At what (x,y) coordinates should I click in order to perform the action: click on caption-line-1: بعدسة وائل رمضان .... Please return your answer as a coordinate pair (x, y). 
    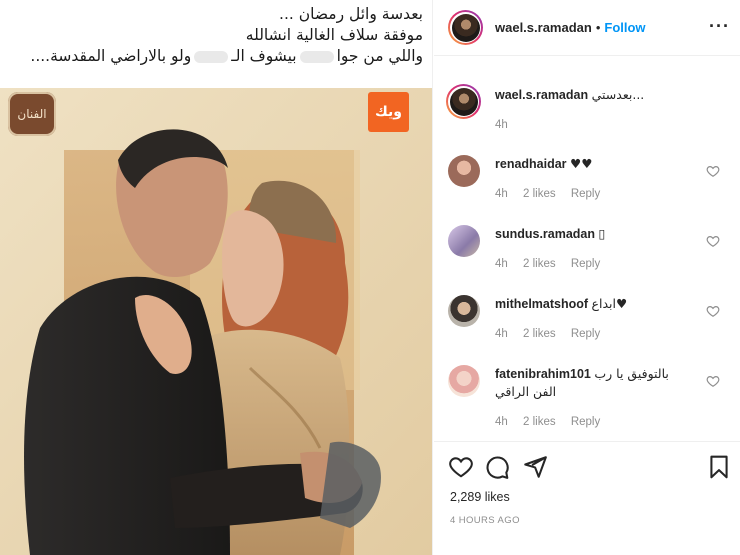
    Looking at the image, I should click on (351, 14).